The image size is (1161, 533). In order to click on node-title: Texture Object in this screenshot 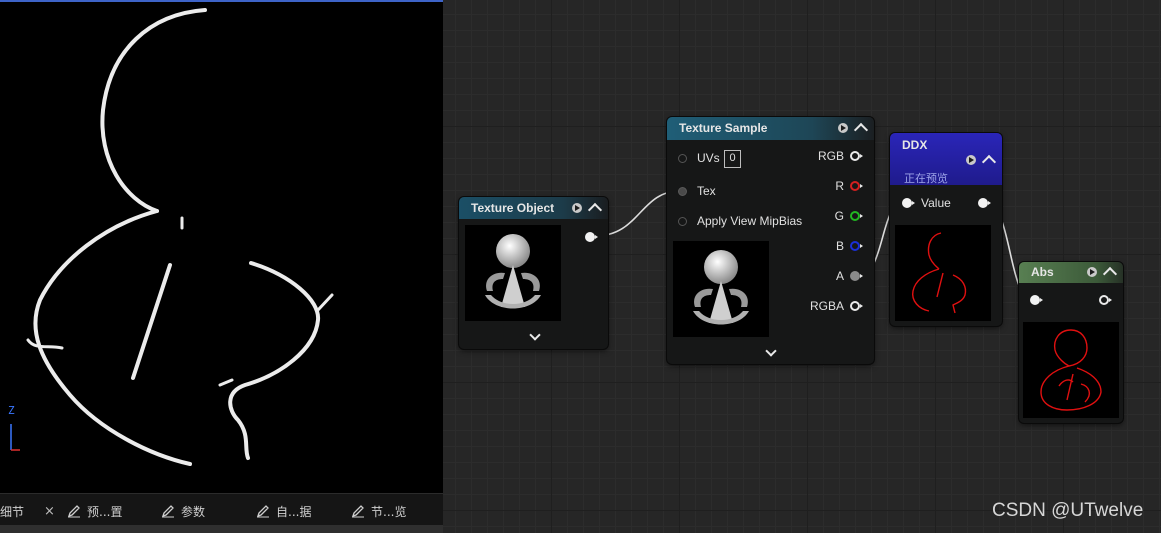, I will do `click(513, 208)`.